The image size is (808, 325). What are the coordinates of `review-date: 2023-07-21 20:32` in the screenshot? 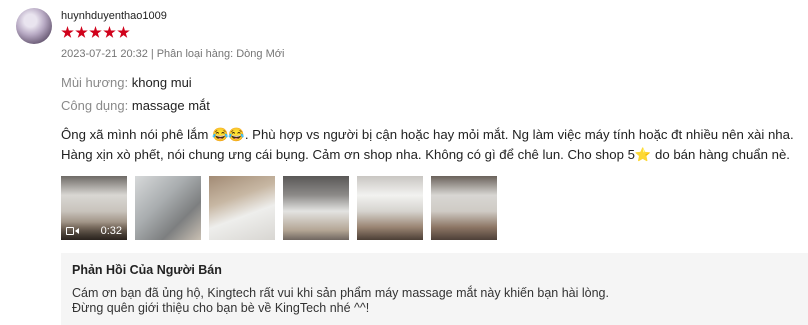 It's located at (104, 54).